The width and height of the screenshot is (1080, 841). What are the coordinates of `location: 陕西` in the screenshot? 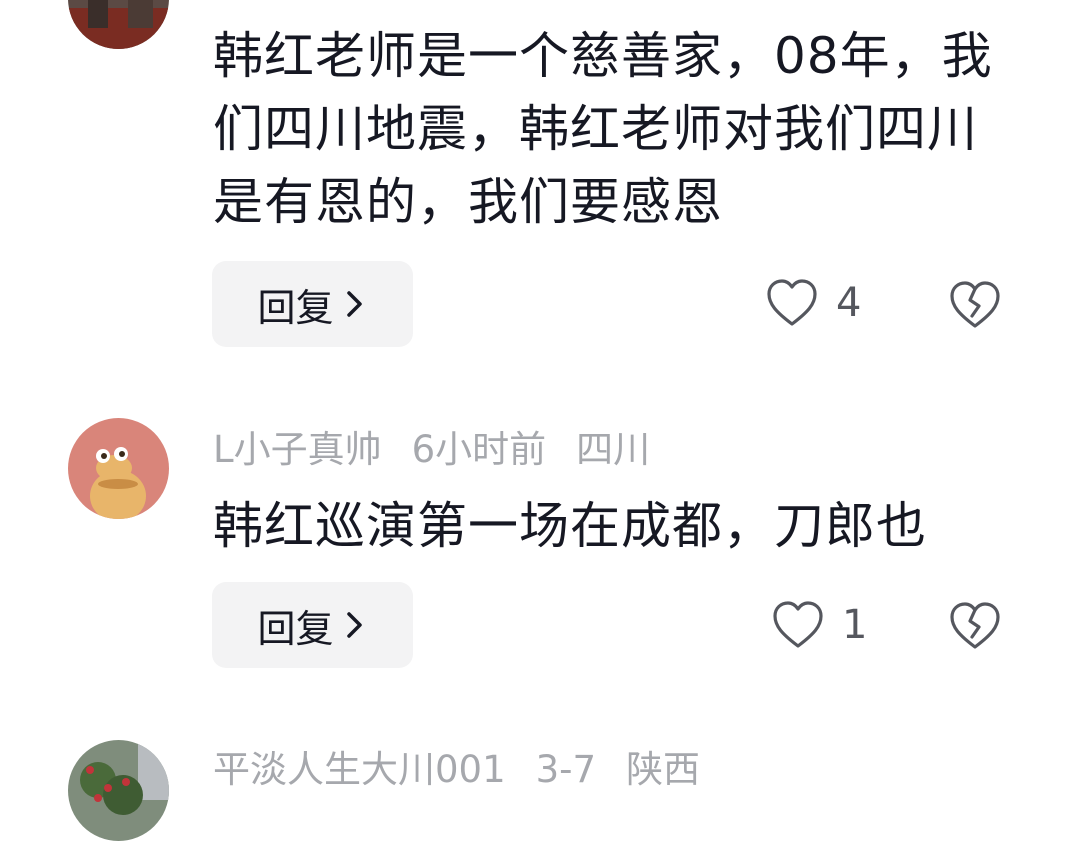 It's located at (663, 769).